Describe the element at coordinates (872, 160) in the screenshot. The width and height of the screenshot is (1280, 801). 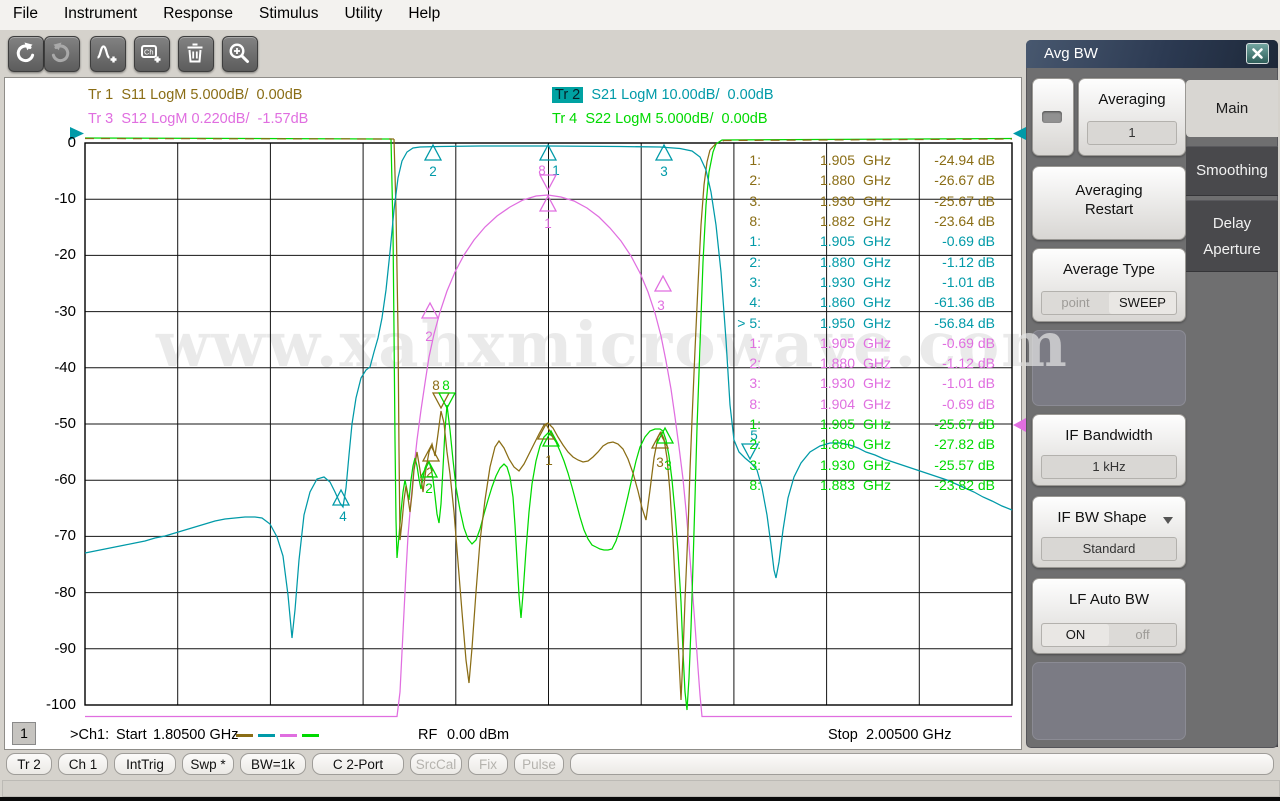
I see `marker-row: 1: 1.905 GHz -24.94 dB` at that location.